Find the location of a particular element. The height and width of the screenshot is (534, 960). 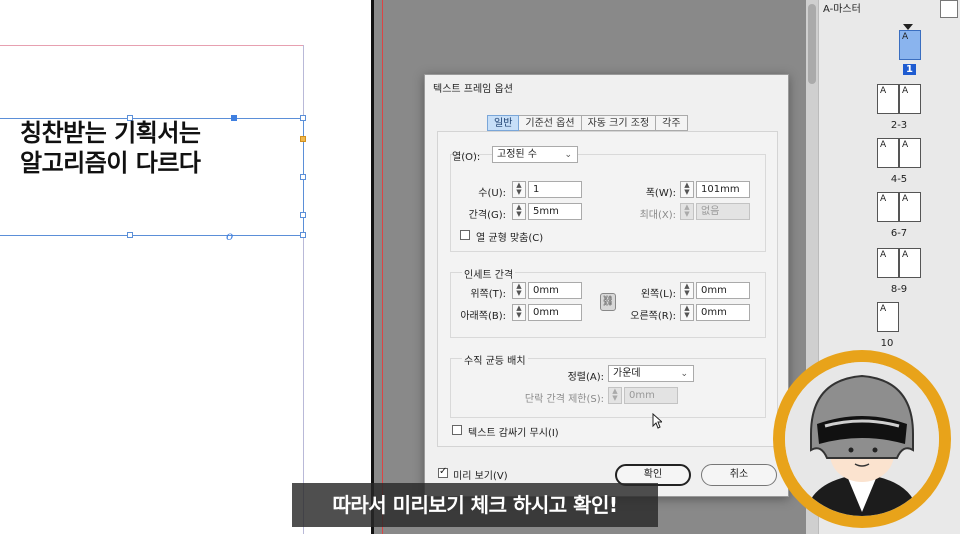

mouse-cursor-icon is located at coordinates (657, 421).